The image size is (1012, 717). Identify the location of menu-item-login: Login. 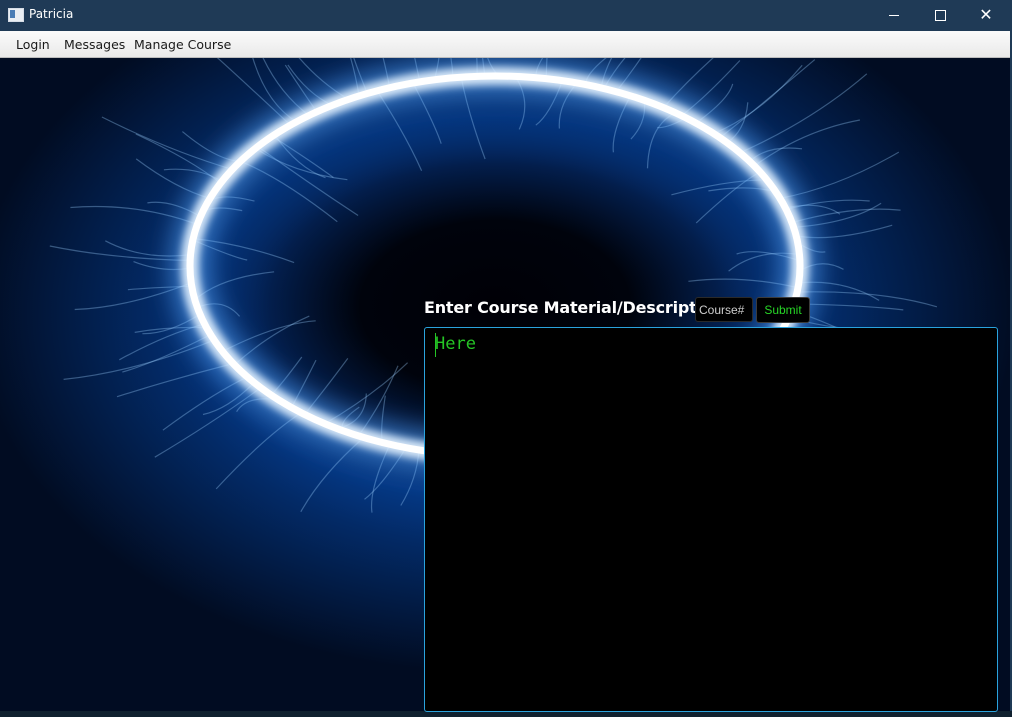
(33, 44).